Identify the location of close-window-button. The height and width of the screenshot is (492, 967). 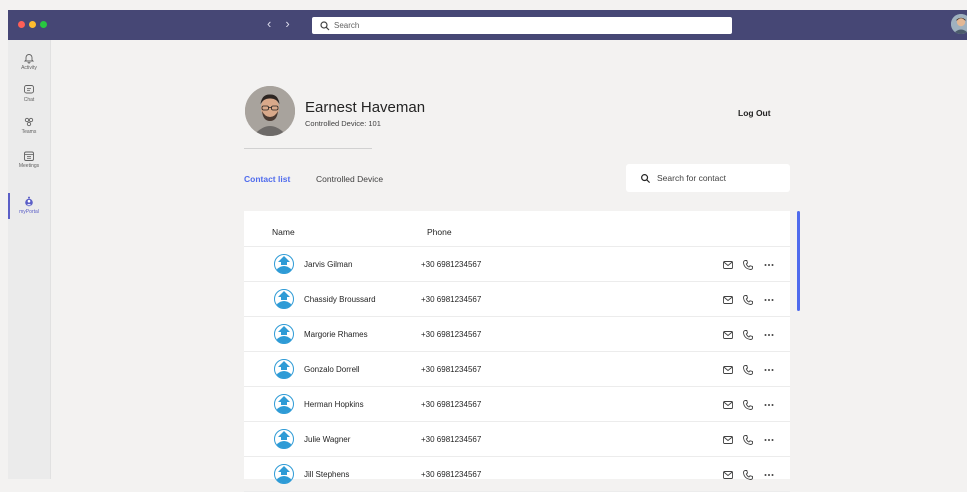
(21, 24).